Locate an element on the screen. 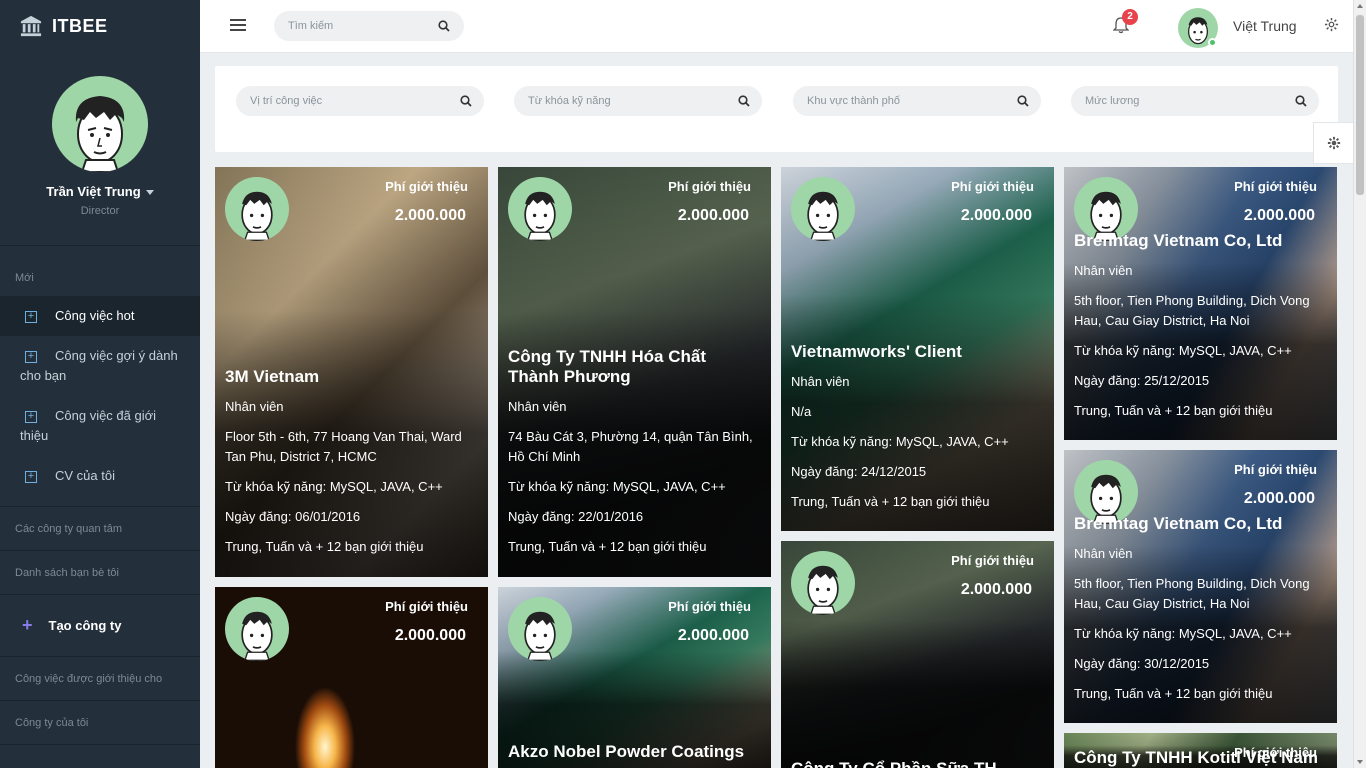  scroll-up-arrow-icon is located at coordinates (1360, 6).